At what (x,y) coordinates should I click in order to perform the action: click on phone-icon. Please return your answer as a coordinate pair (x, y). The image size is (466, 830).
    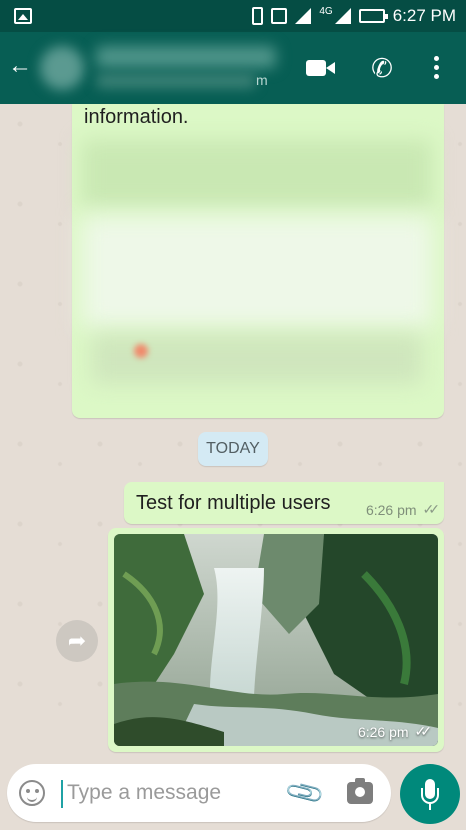
    Looking at the image, I should click on (258, 16).